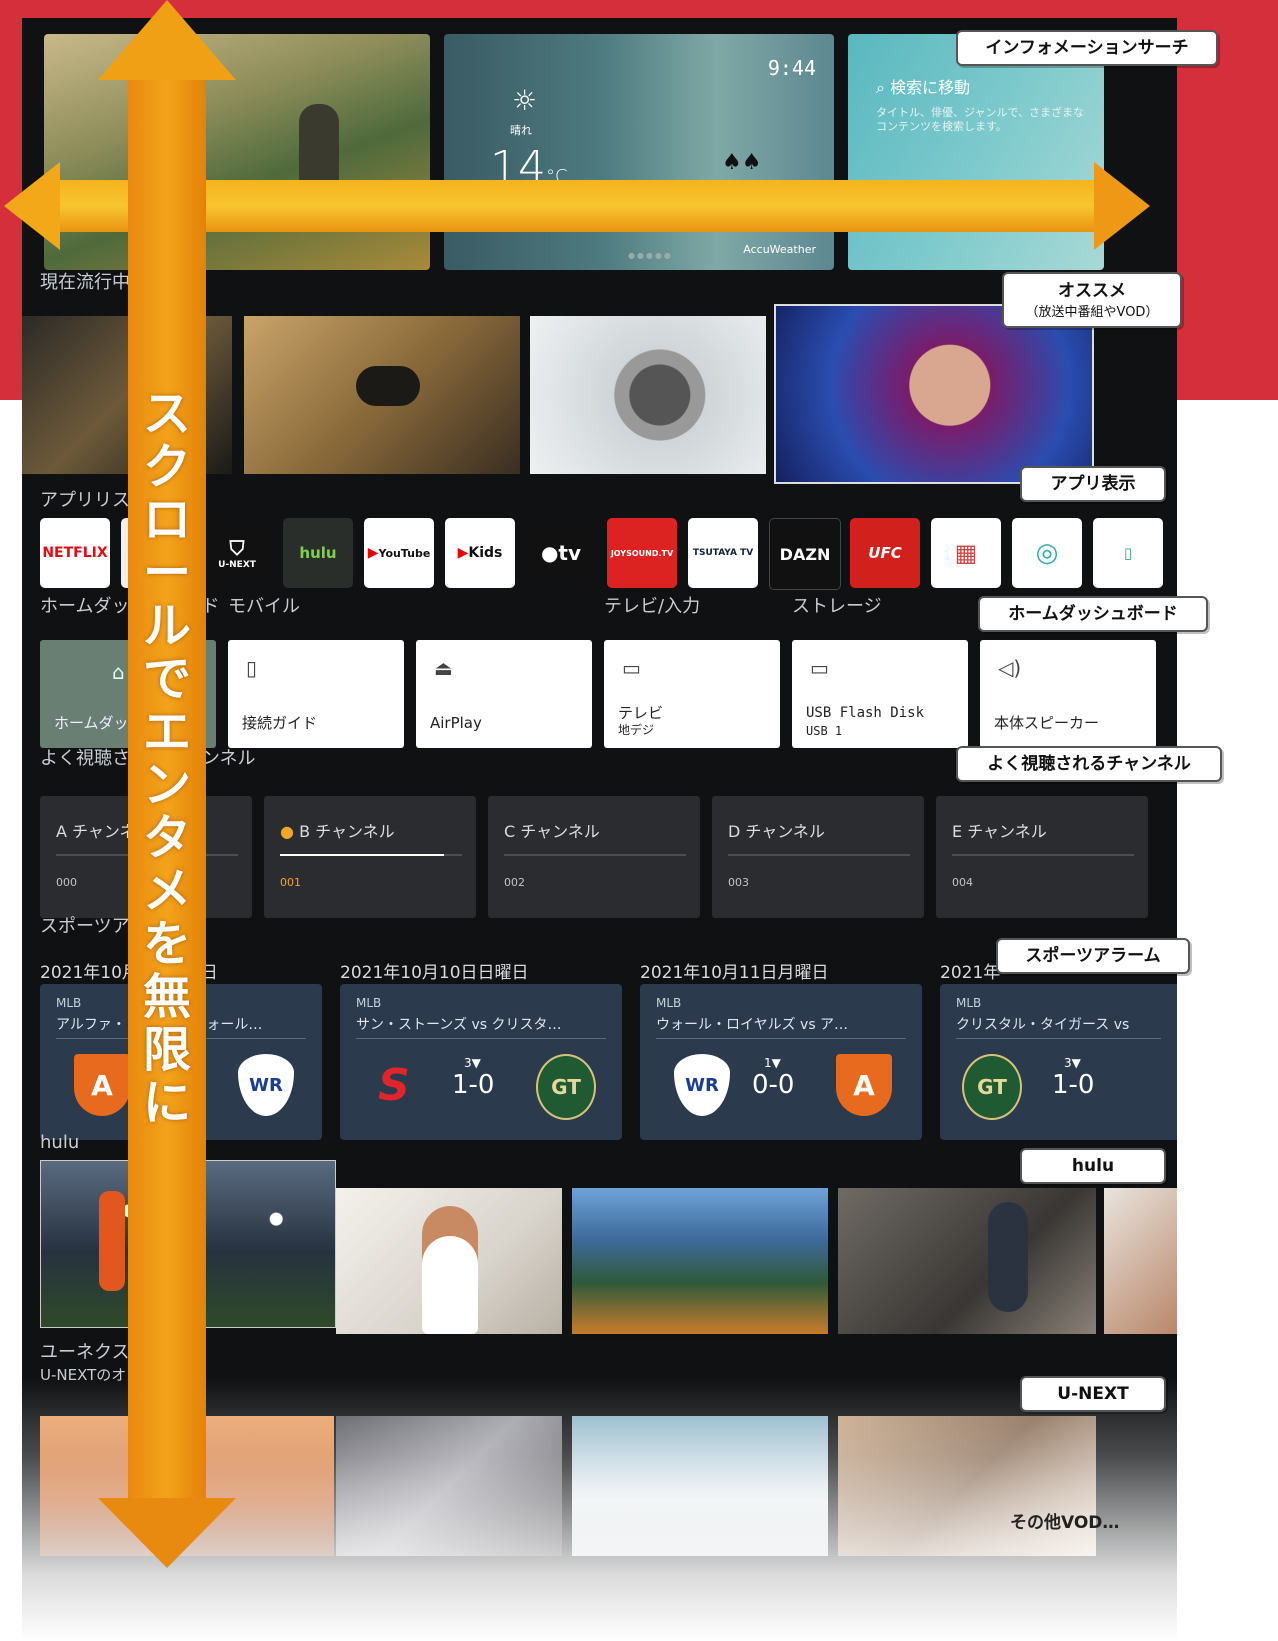 This screenshot has width=1278, height=1641. Describe the element at coordinates (824, 731) in the screenshot. I see `usb-sub: USB 1` at that location.